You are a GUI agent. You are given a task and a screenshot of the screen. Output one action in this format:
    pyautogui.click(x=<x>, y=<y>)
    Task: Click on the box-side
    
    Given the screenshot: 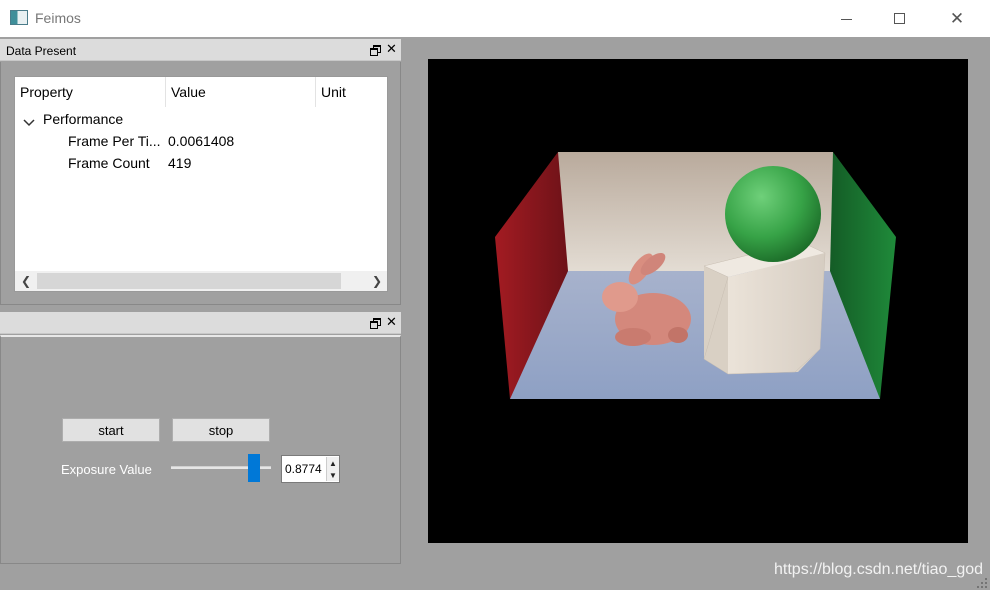 What is the action you would take?
    pyautogui.click(x=716, y=320)
    